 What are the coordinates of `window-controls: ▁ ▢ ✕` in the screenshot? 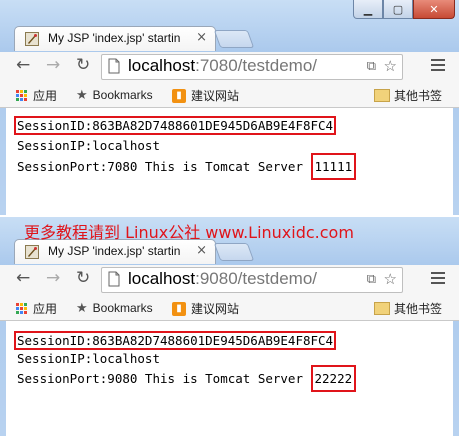 It's located at (404, 10).